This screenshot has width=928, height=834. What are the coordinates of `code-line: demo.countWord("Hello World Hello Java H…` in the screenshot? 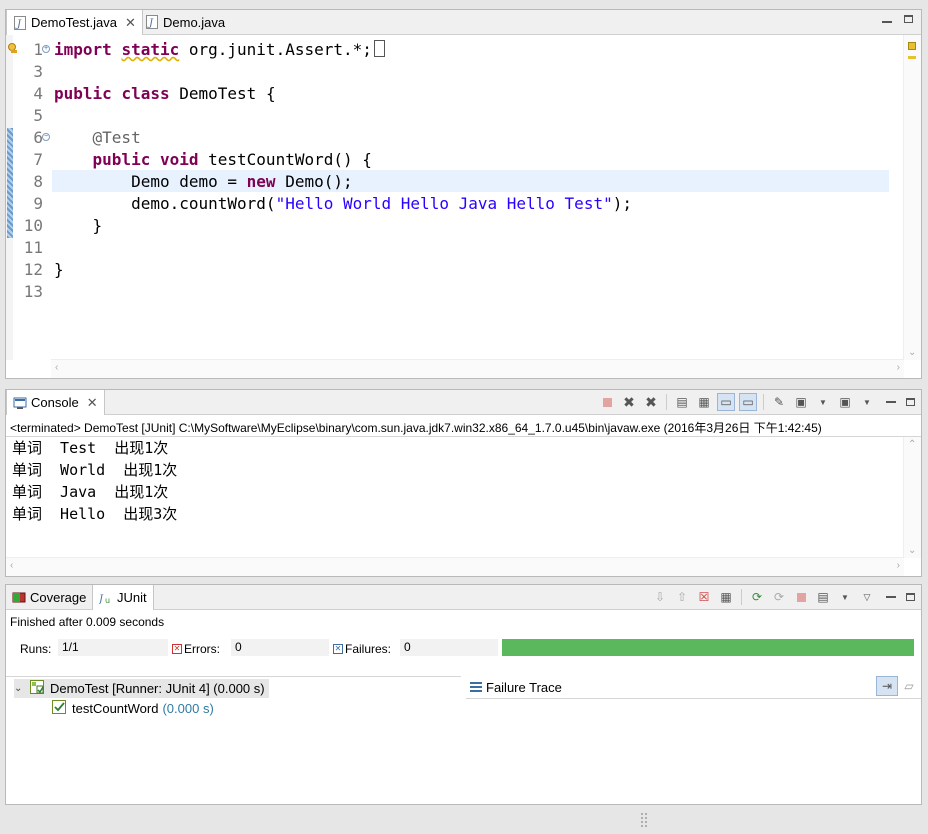 It's located at (343, 204).